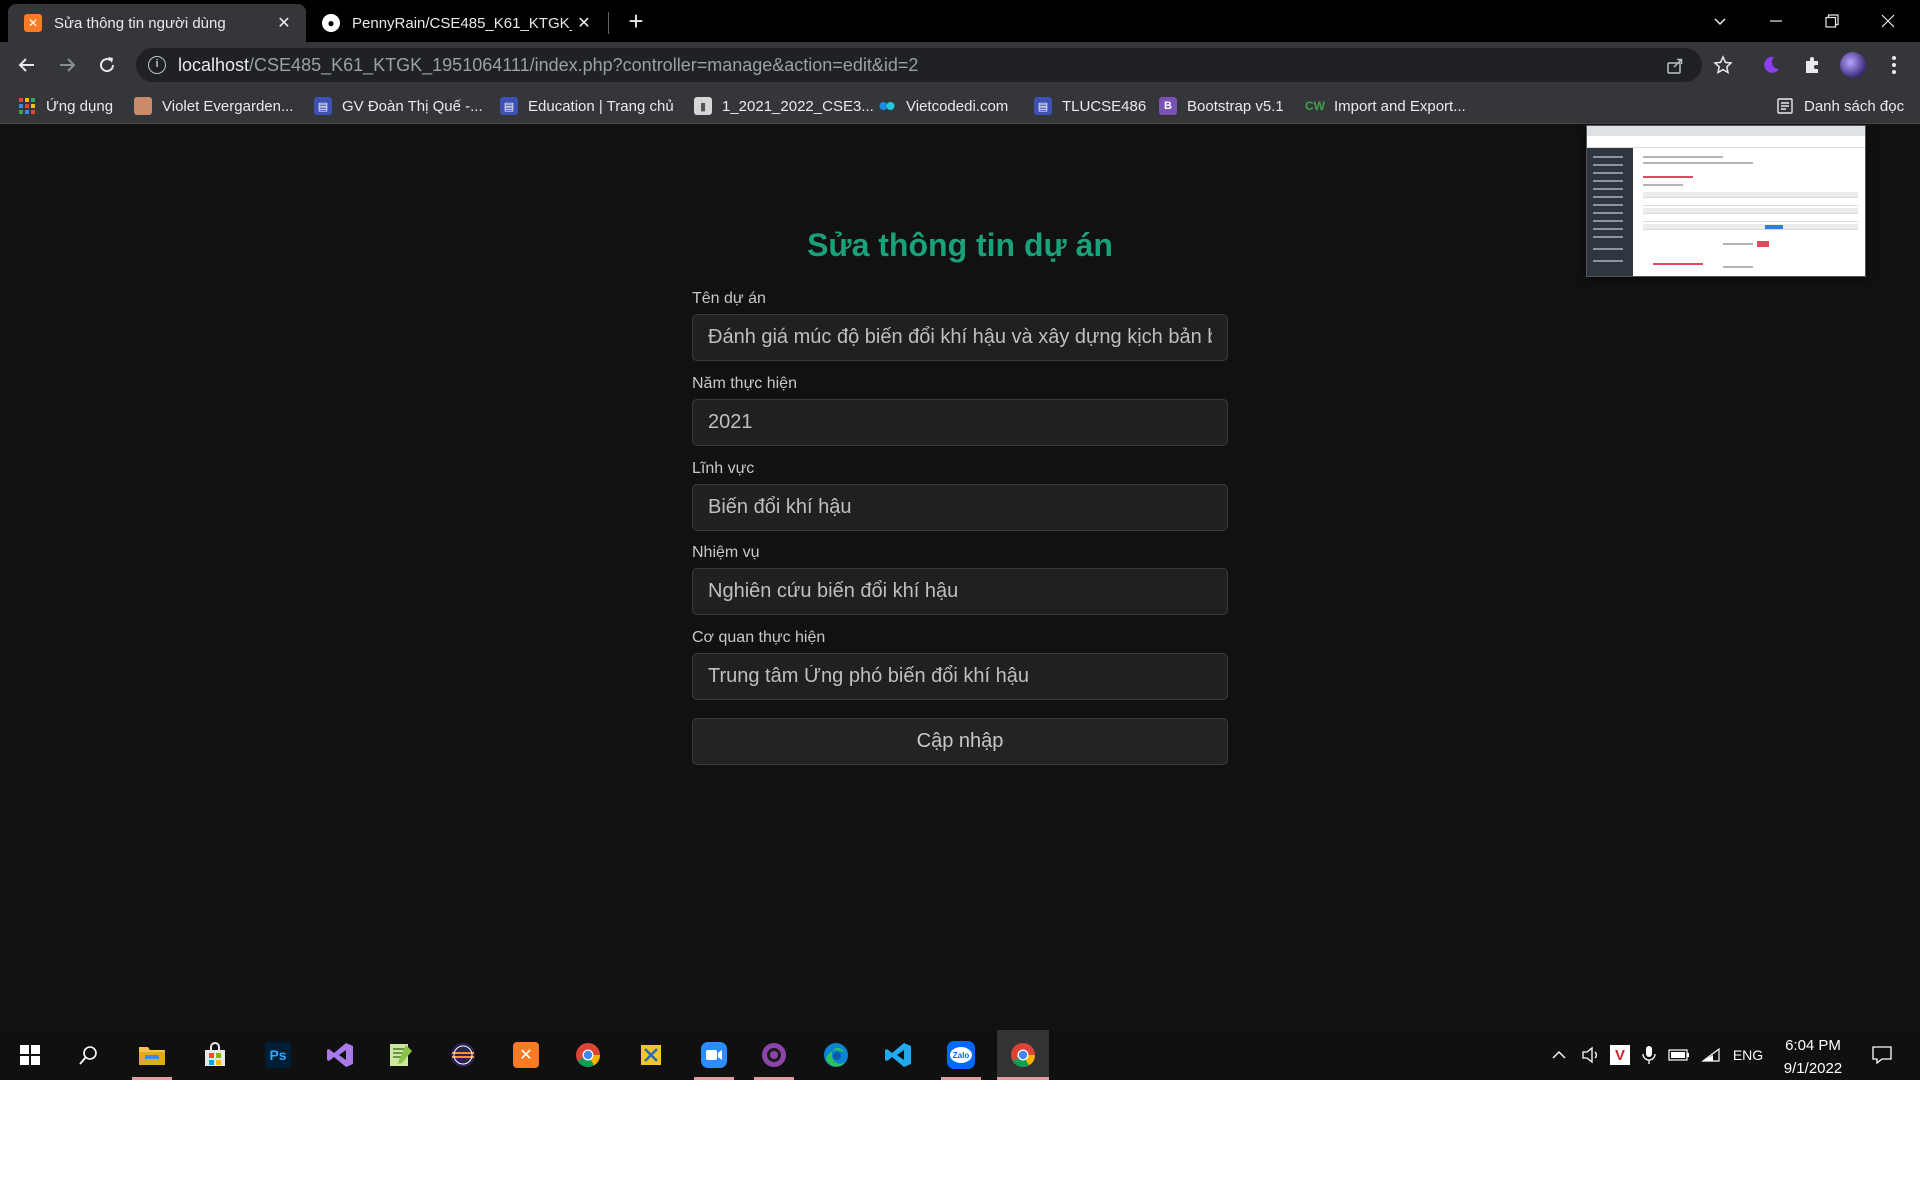  I want to click on update-button: Cập nhập, so click(960, 741).